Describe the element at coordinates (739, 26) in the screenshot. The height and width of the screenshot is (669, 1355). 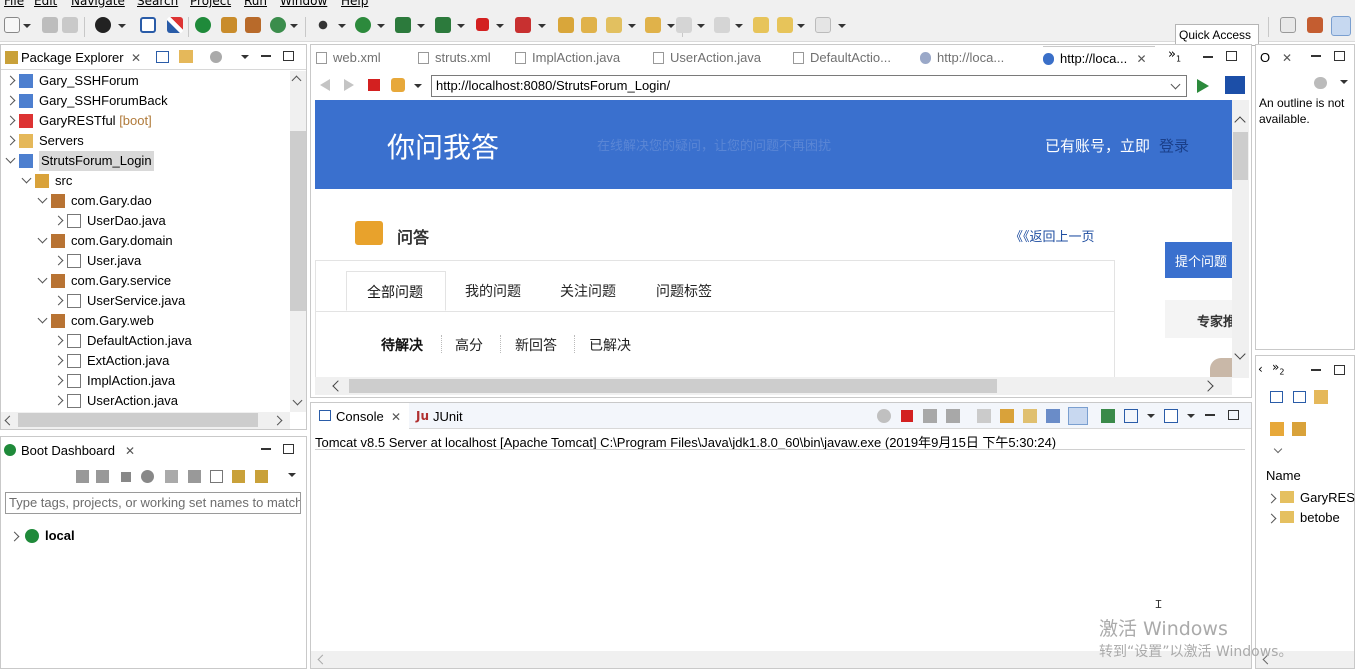
I see `prev-annotation-dropdown-icon` at that location.